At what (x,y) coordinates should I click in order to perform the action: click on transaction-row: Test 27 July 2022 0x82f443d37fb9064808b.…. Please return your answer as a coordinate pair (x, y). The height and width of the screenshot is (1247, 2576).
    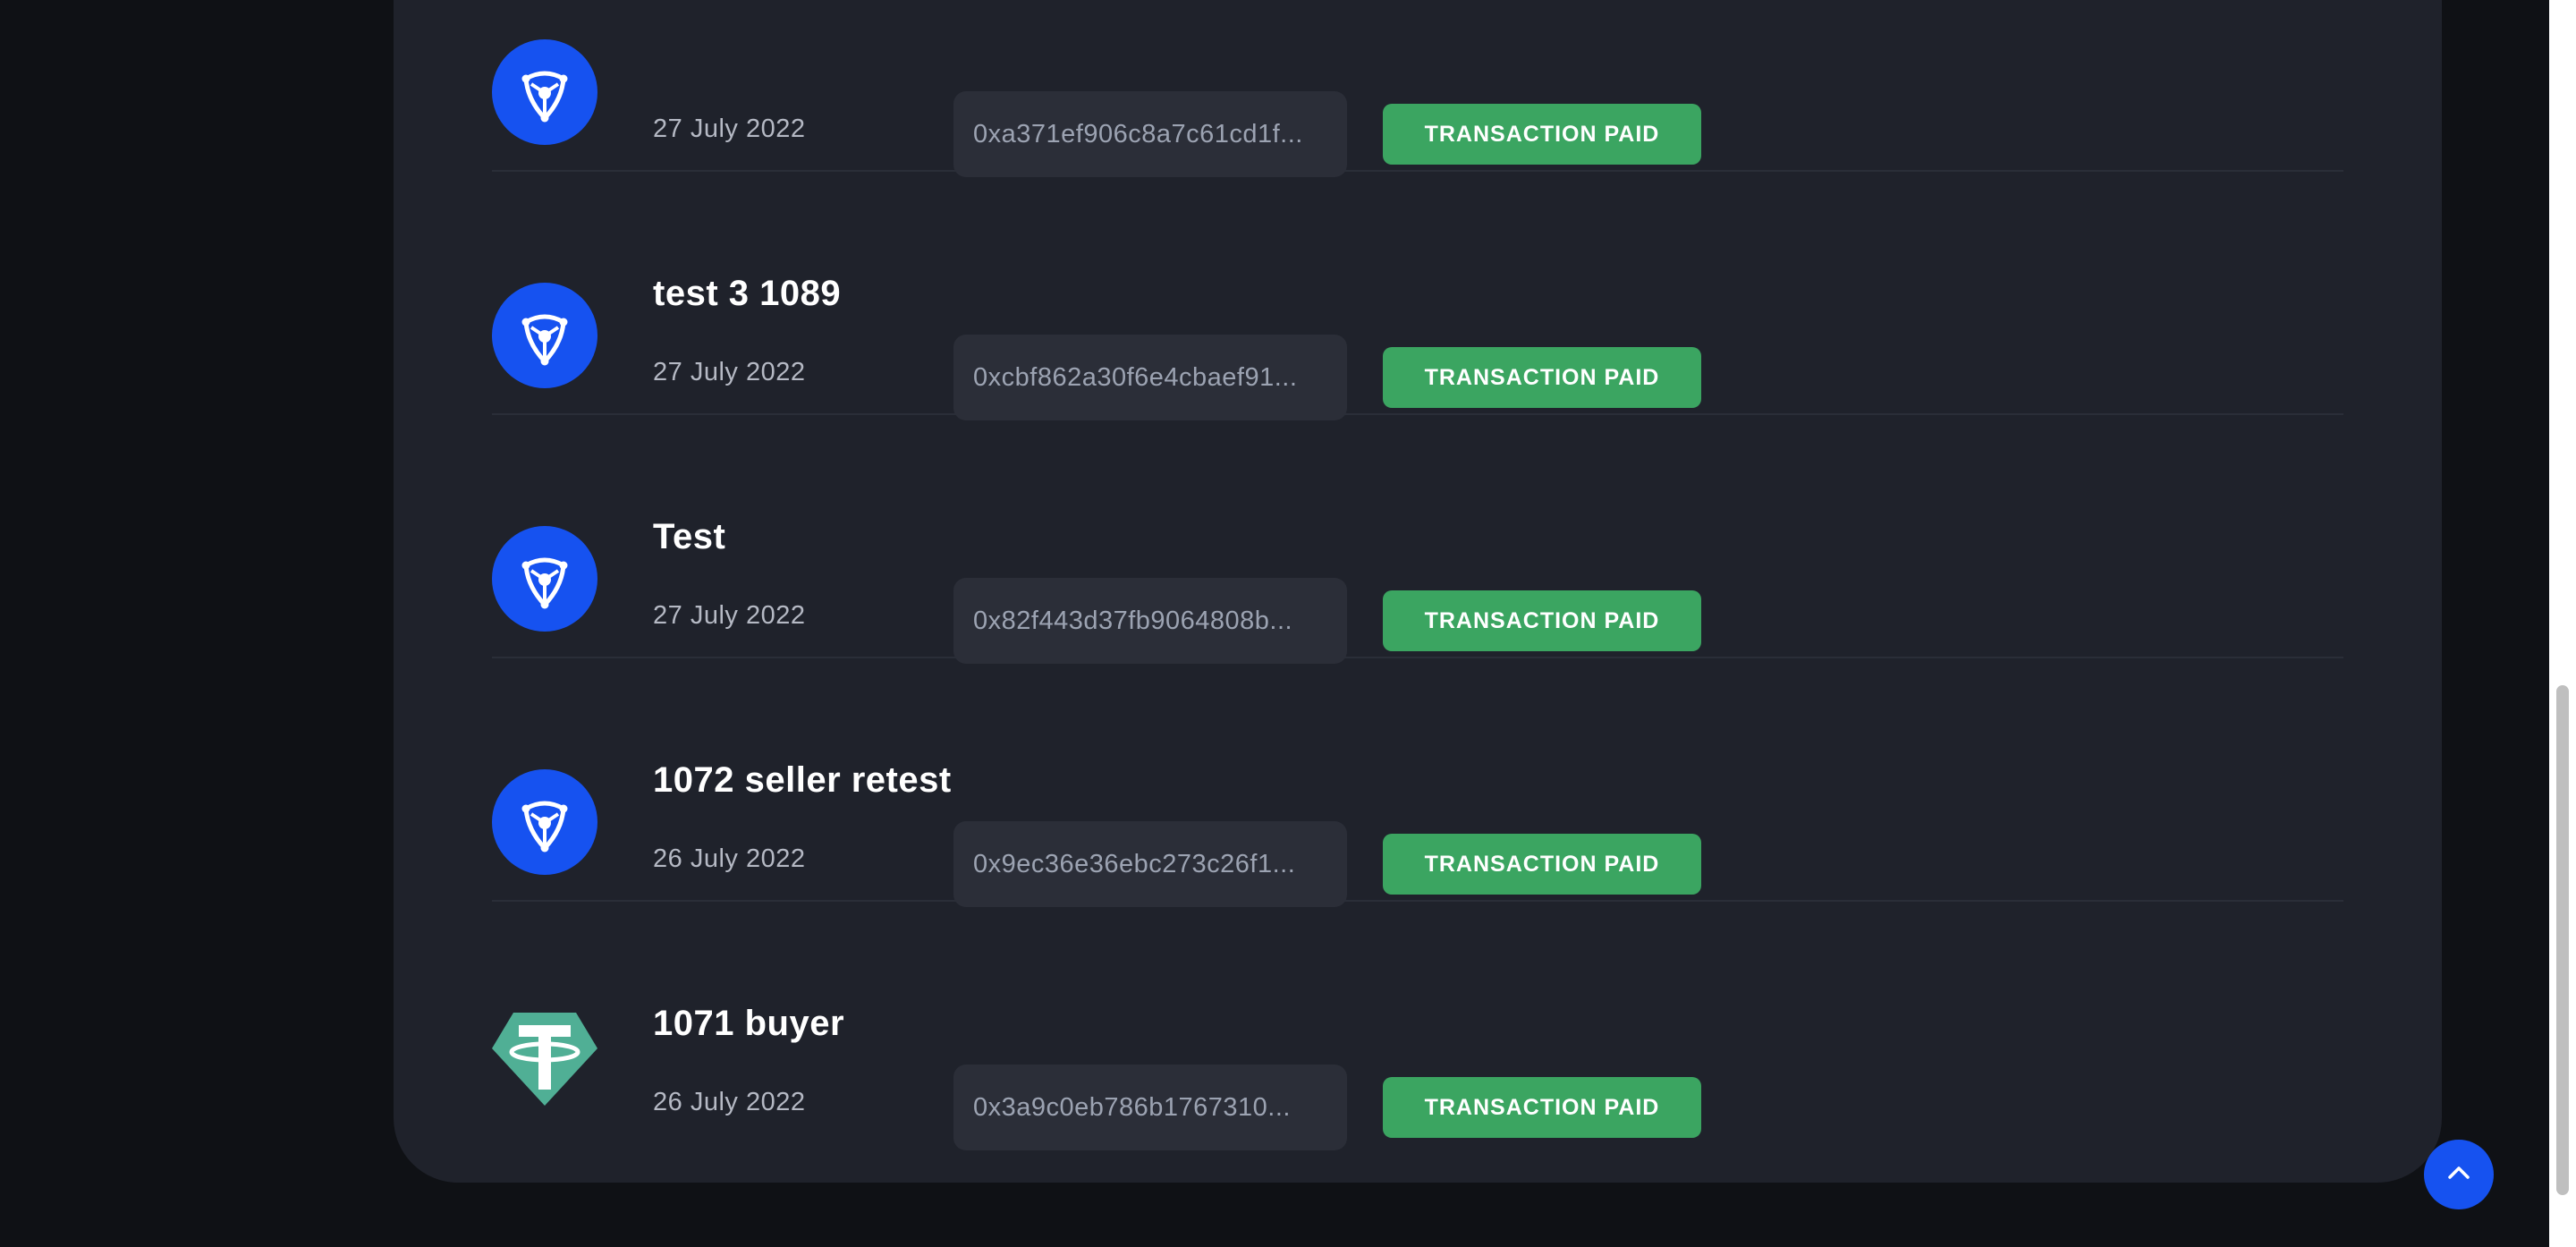
    Looking at the image, I should click on (1417, 539).